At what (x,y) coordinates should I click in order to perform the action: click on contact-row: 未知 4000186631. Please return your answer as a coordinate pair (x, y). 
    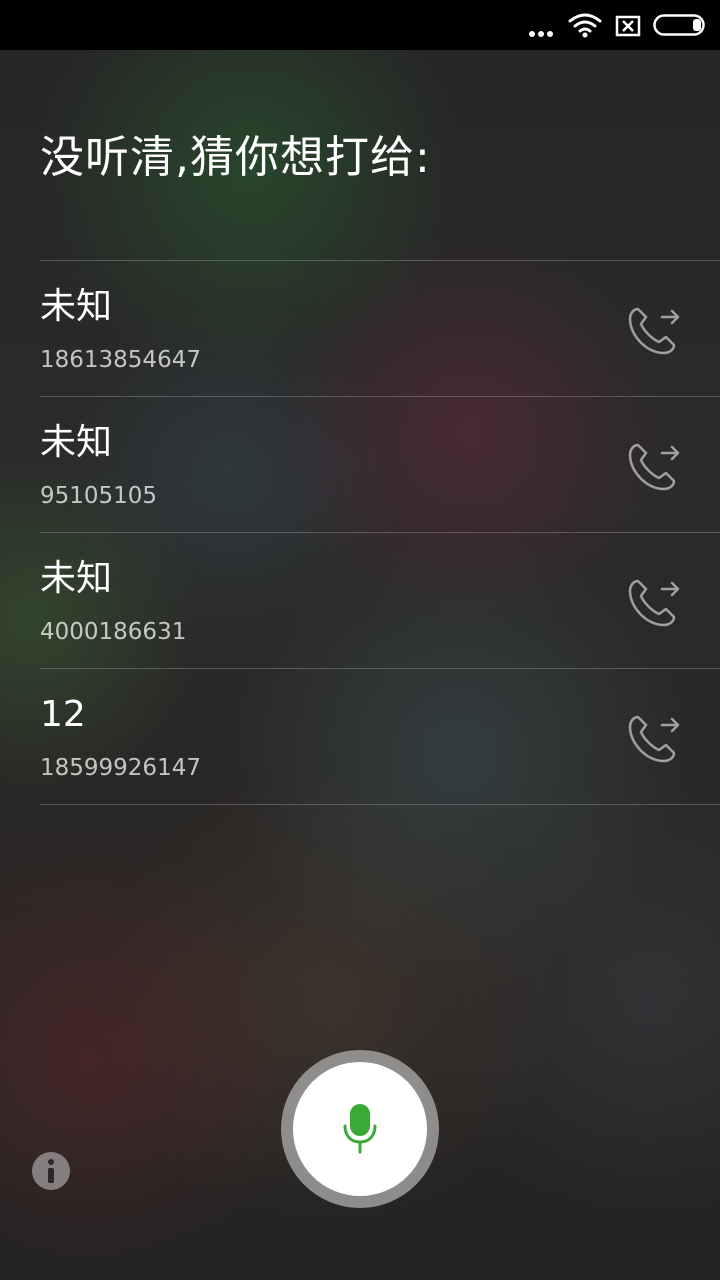
    Looking at the image, I should click on (380, 601).